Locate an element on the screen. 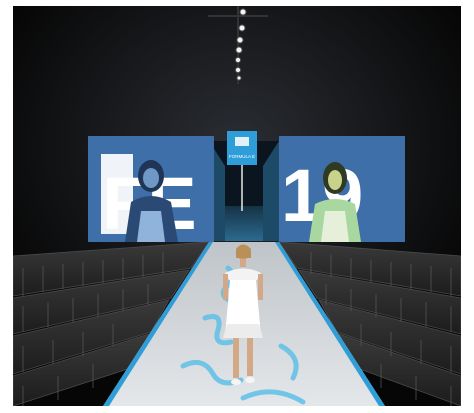  center-logo-text: FORMULA E is located at coordinates (242, 156).